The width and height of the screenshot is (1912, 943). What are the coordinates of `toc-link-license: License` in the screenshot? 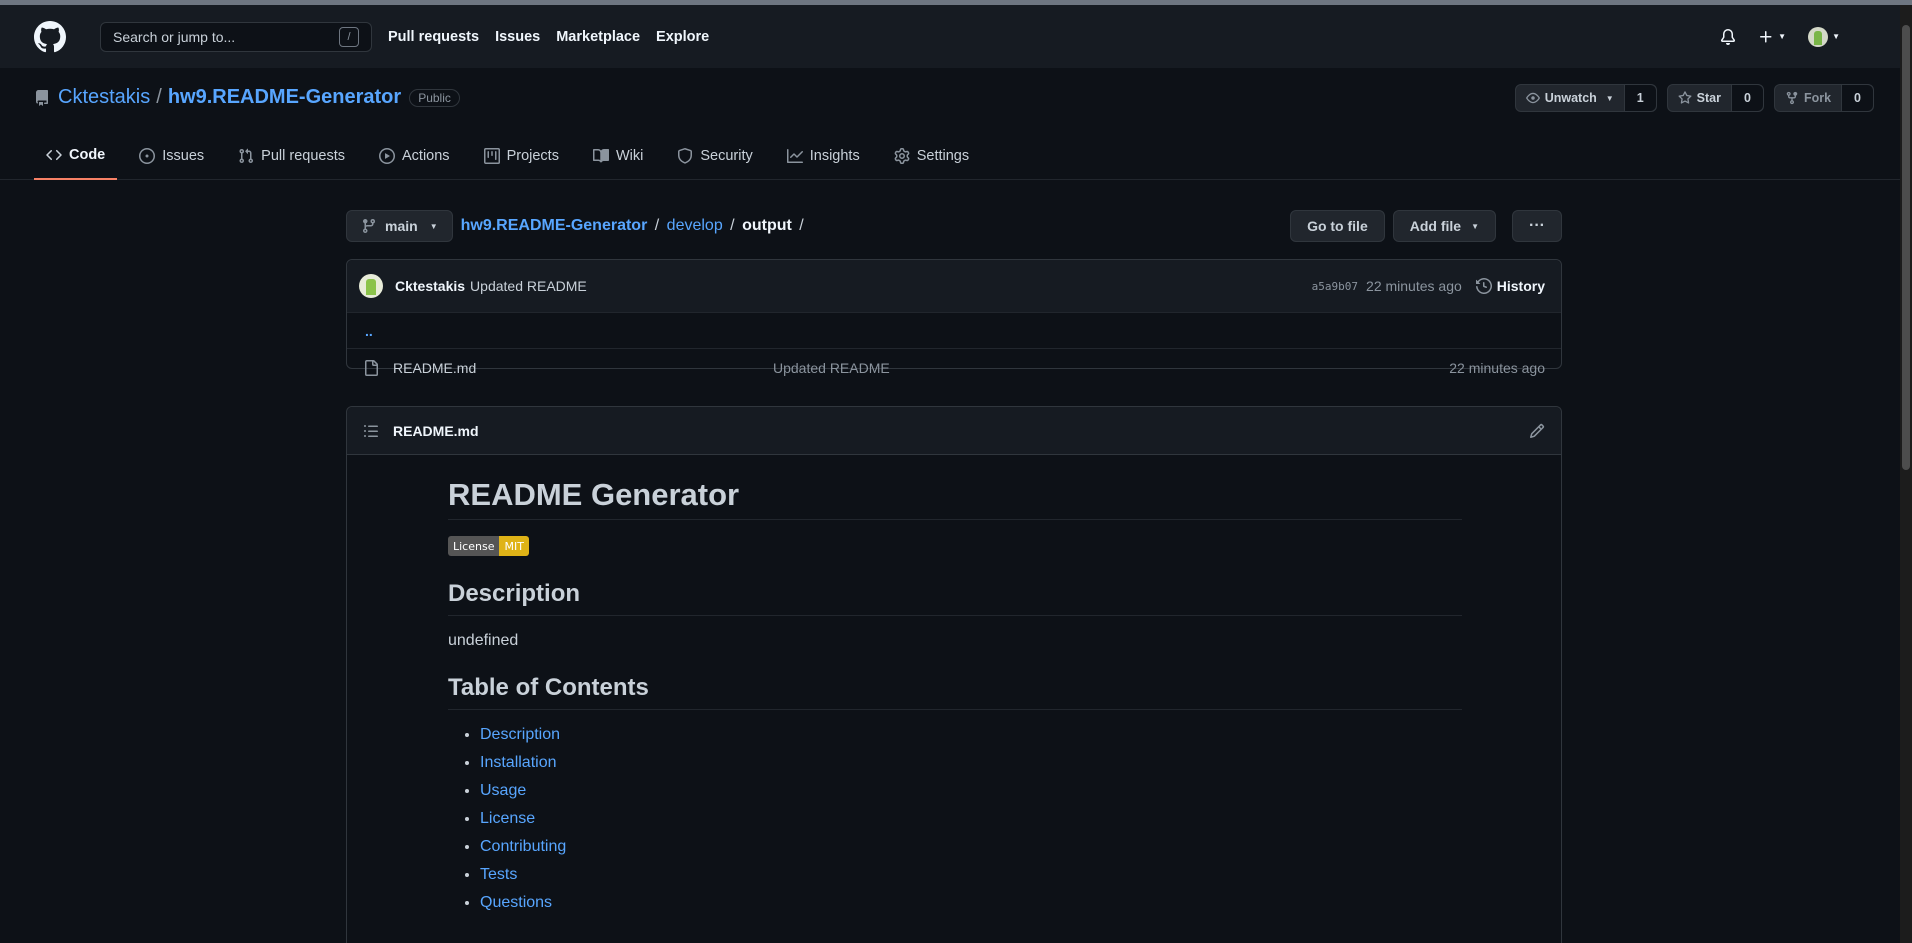 It's located at (507, 818).